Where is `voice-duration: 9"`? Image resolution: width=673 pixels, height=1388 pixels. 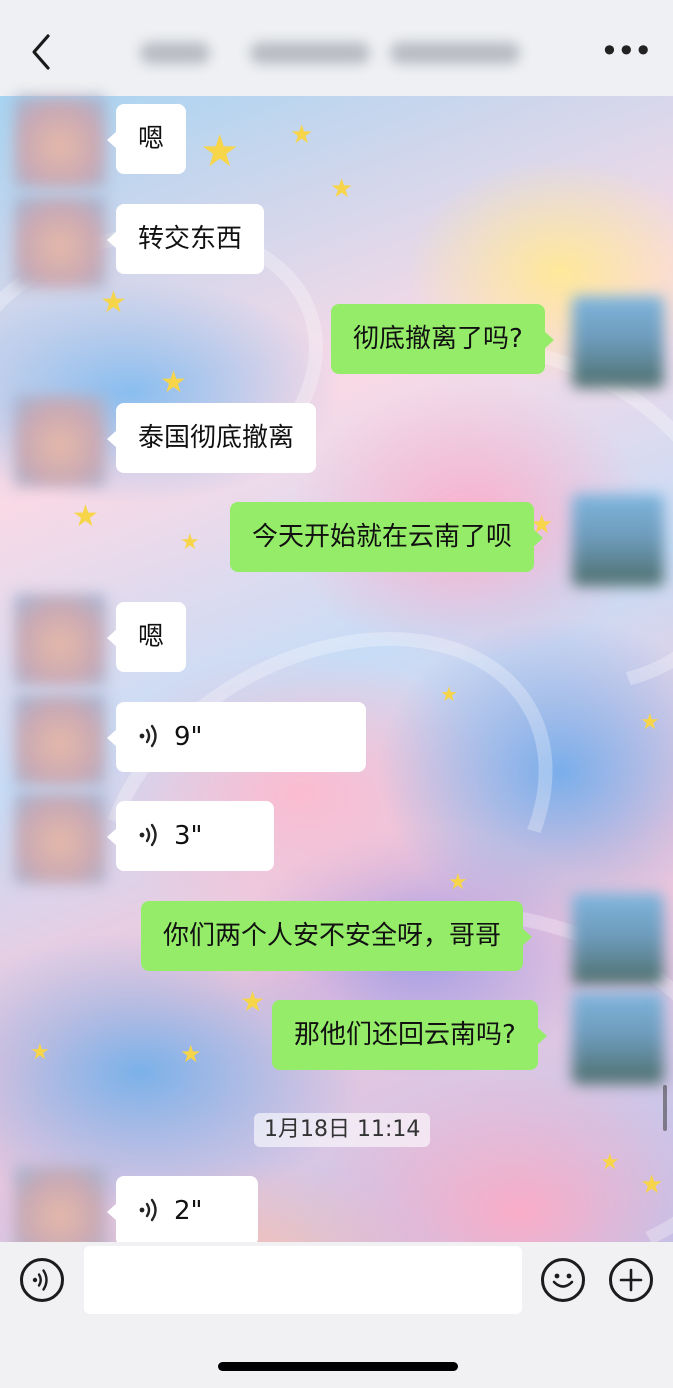
voice-duration: 9" is located at coordinates (188, 737).